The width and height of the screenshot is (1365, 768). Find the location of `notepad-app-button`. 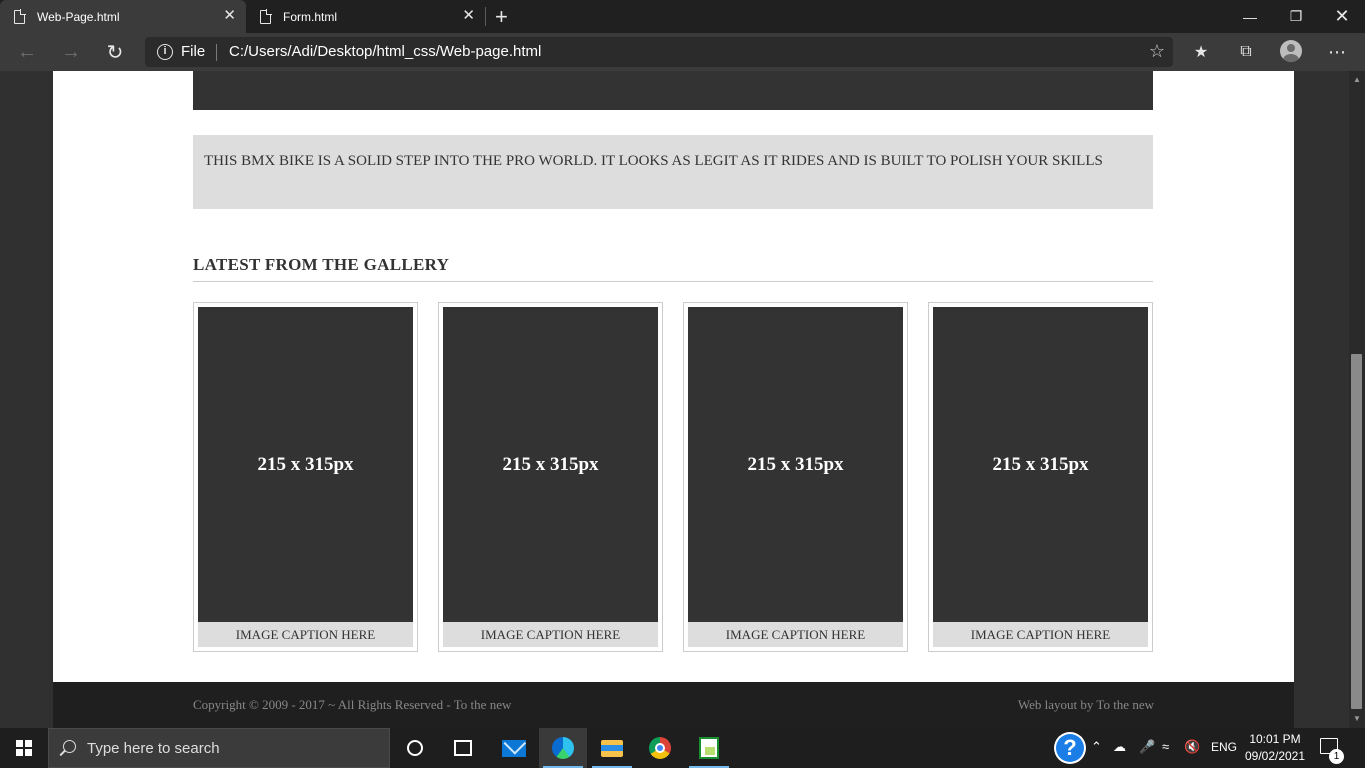

notepad-app-button is located at coordinates (709, 748).